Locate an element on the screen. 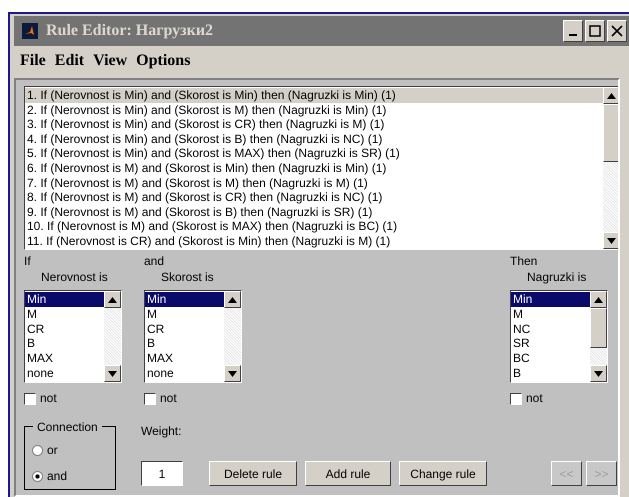 The width and height of the screenshot is (629, 497). radio-label: or is located at coordinates (52, 450).